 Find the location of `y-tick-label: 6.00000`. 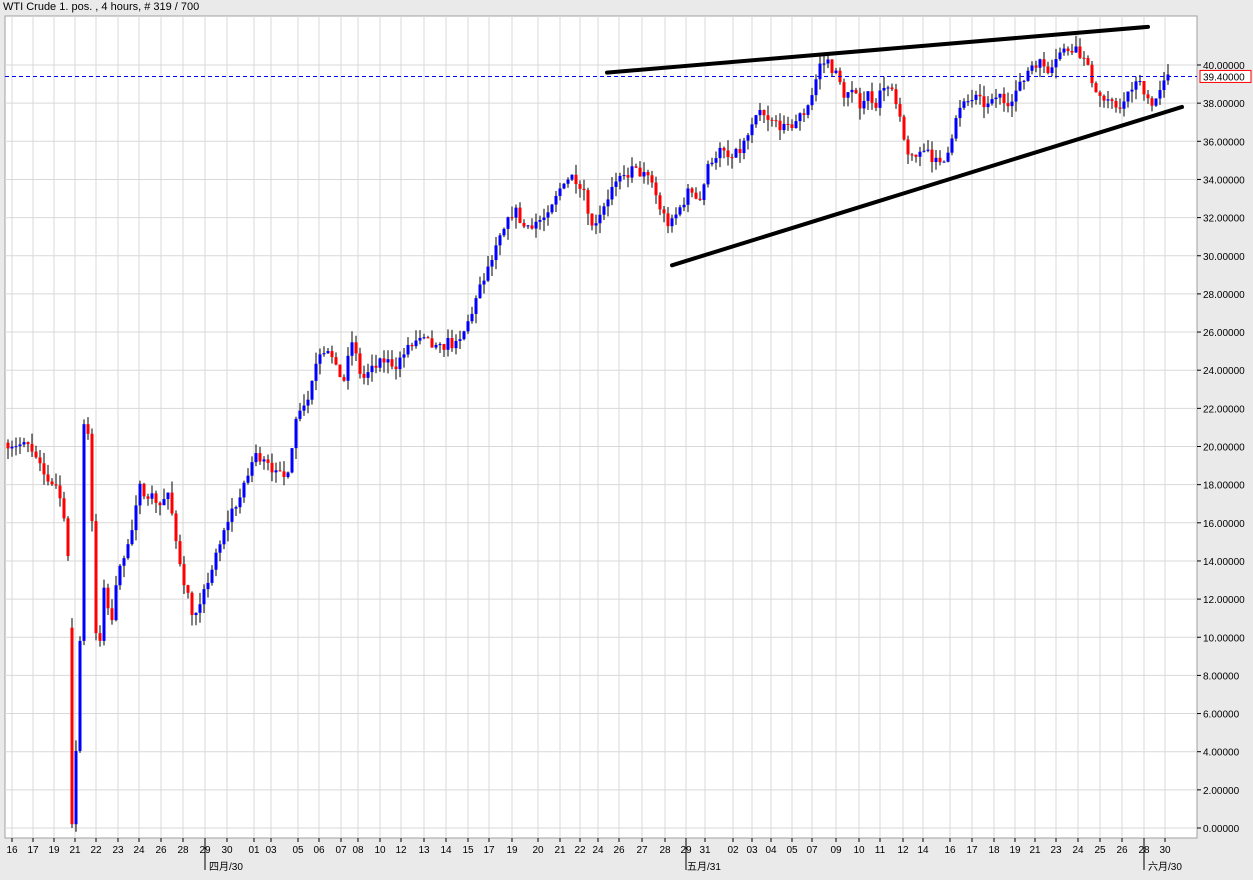

y-tick-label: 6.00000 is located at coordinates (1221, 715).